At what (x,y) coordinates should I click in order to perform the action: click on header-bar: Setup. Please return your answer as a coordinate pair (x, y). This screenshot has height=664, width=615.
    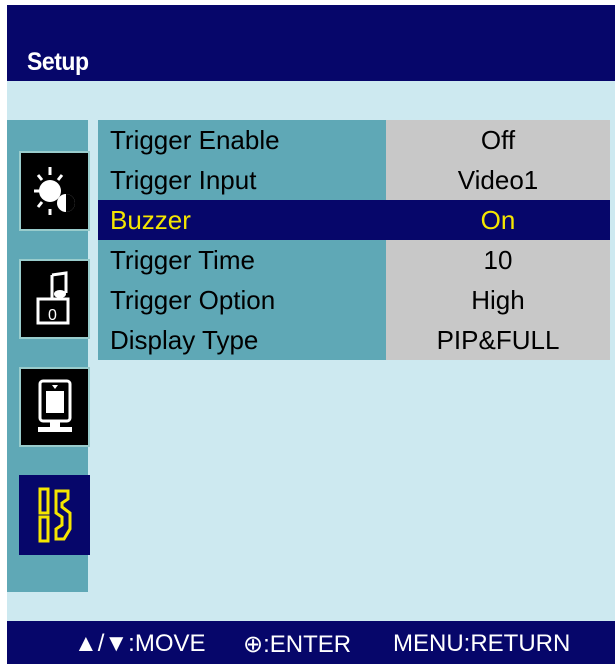
    Looking at the image, I should click on (311, 43).